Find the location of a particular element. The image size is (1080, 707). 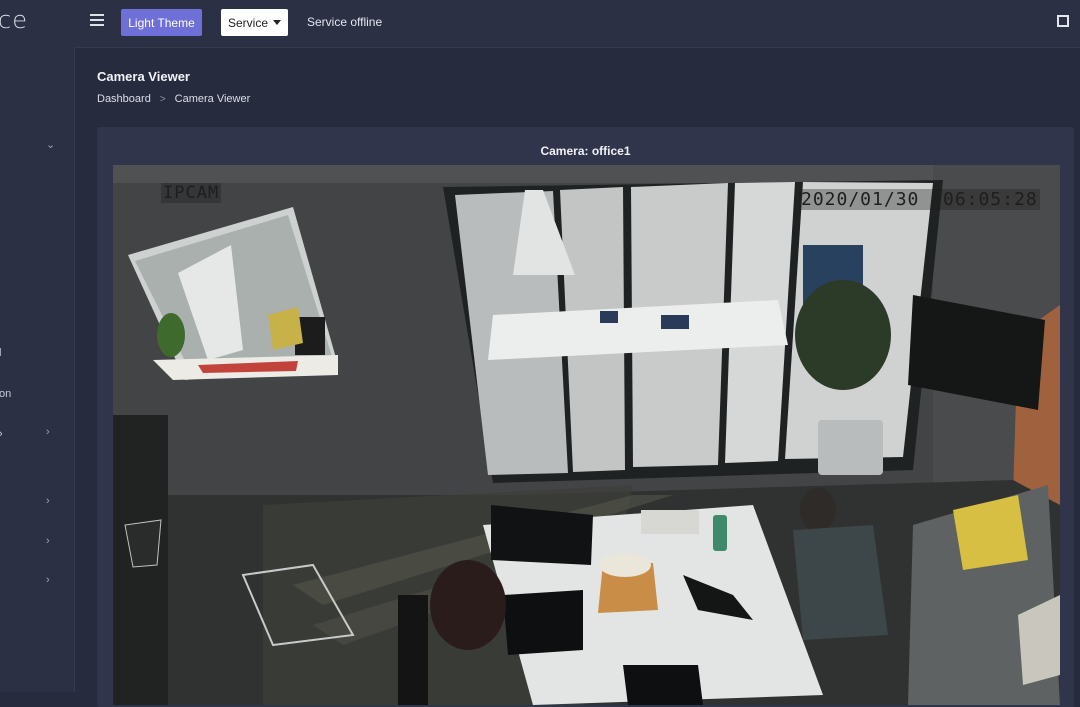

fullscreen-icon is located at coordinates (1063, 21).